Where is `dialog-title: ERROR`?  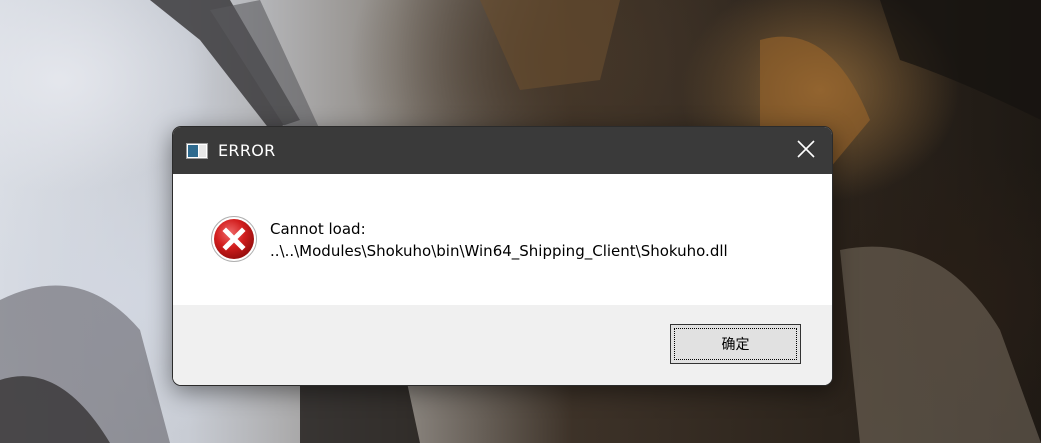 dialog-title: ERROR is located at coordinates (247, 150).